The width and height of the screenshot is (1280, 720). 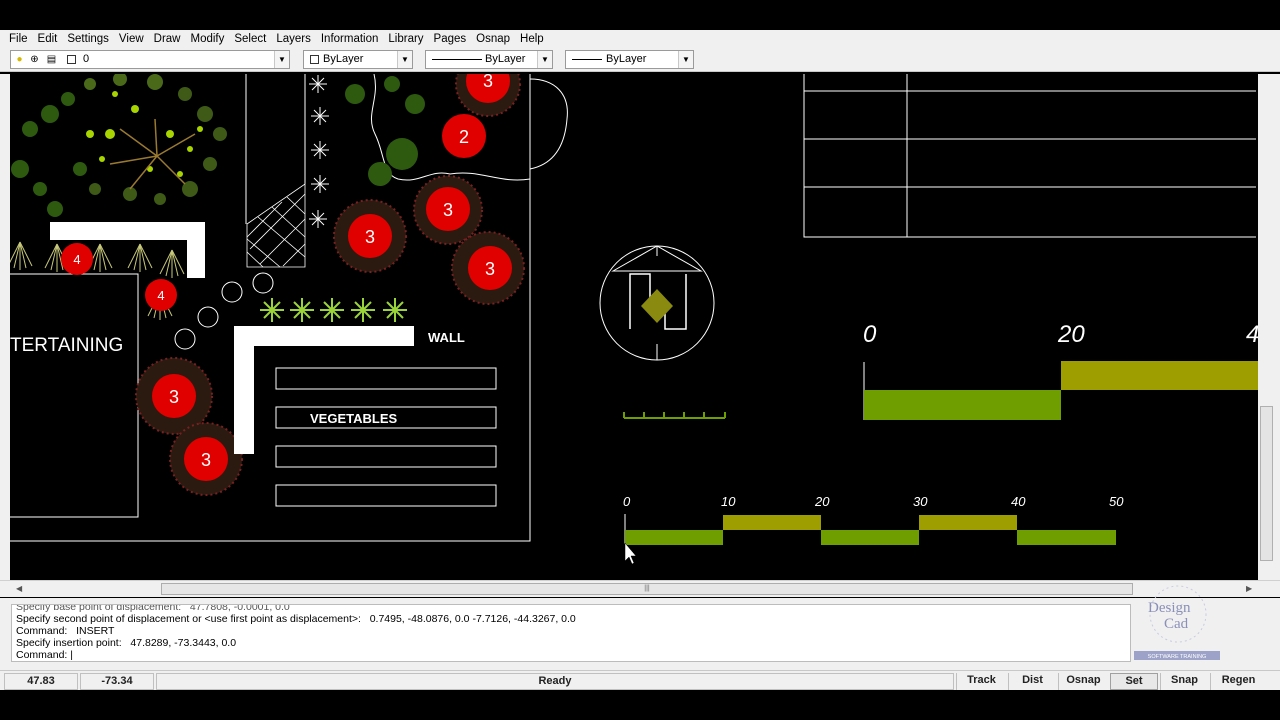 What do you see at coordinates (405, 39) in the screenshot?
I see `menu-library: Library` at bounding box center [405, 39].